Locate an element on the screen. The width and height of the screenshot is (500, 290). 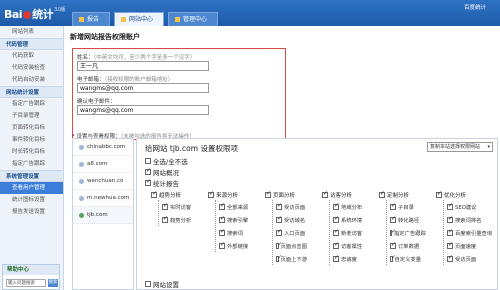
perm-item: 趋势分析 is located at coordinates (177, 219).